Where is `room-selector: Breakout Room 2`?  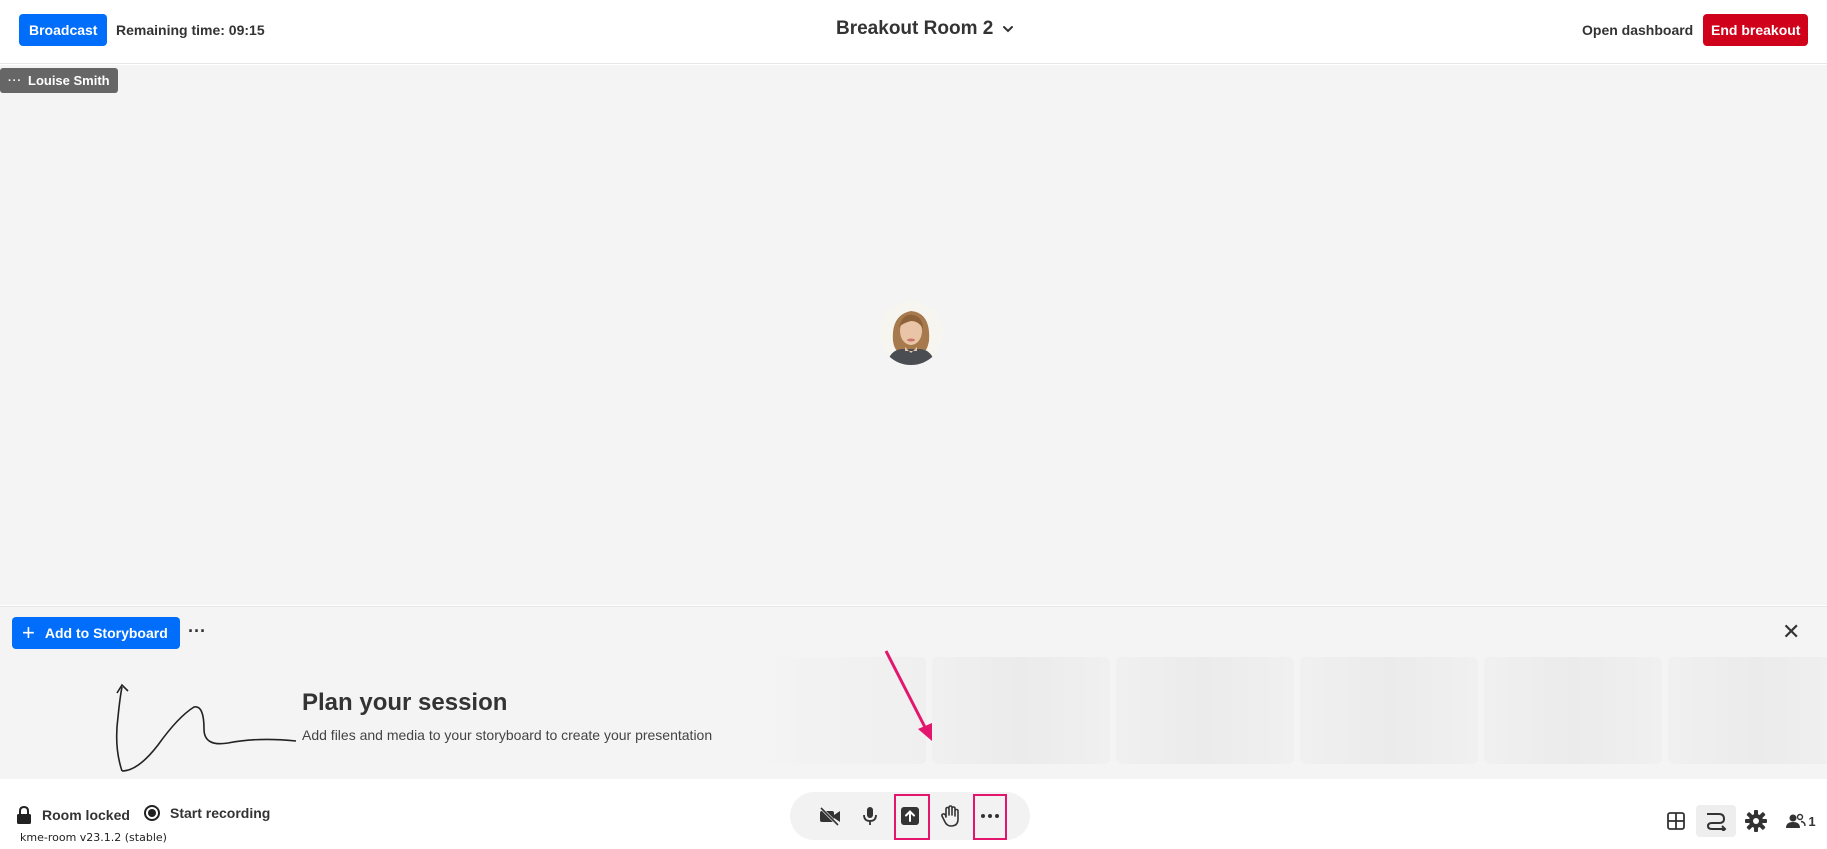 room-selector: Breakout Room 2 is located at coordinates (925, 29).